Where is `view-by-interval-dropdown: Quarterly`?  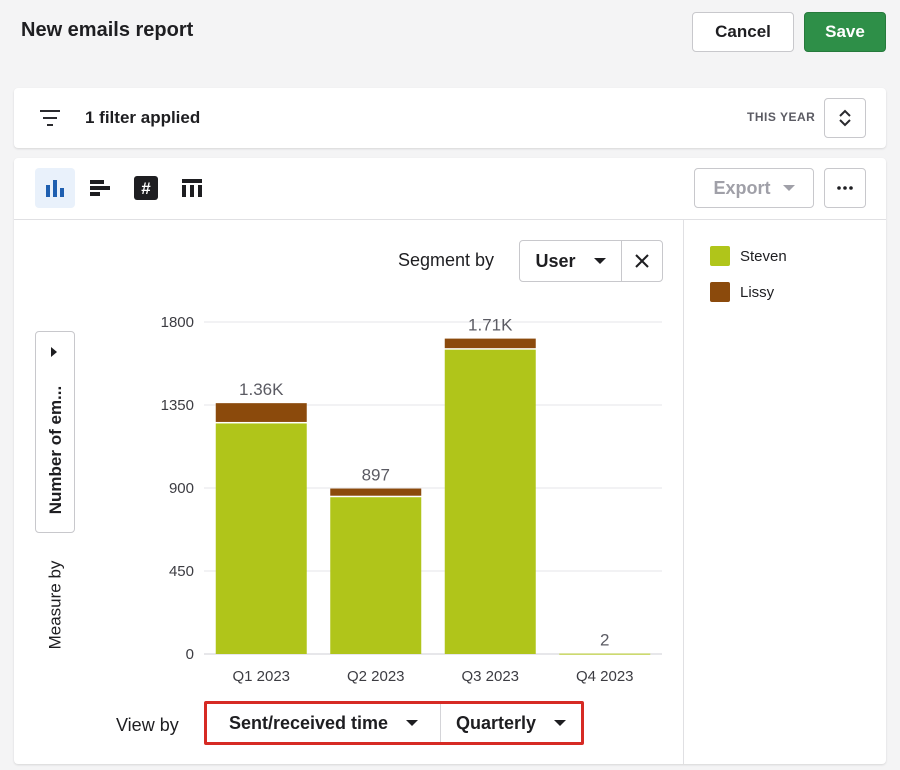 view-by-interval-dropdown: Quarterly is located at coordinates (511, 723).